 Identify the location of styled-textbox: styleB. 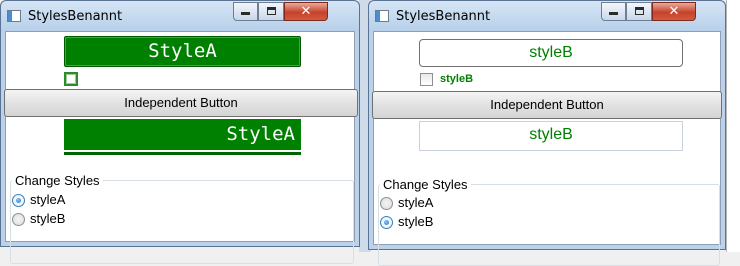
(551, 136).